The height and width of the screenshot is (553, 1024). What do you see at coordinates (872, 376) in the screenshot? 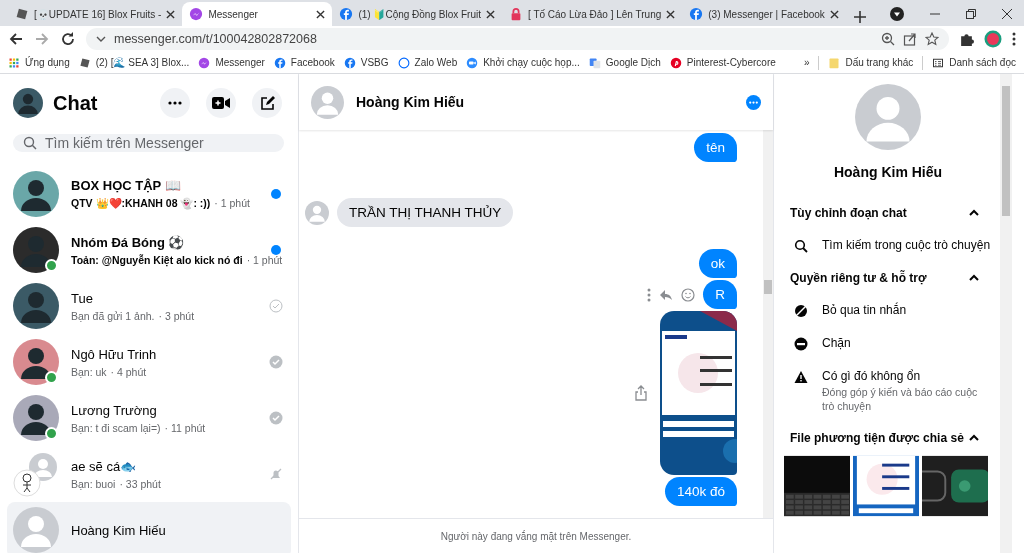
I see `menu-item-label: Có gì đó không ổn` at bounding box center [872, 376].